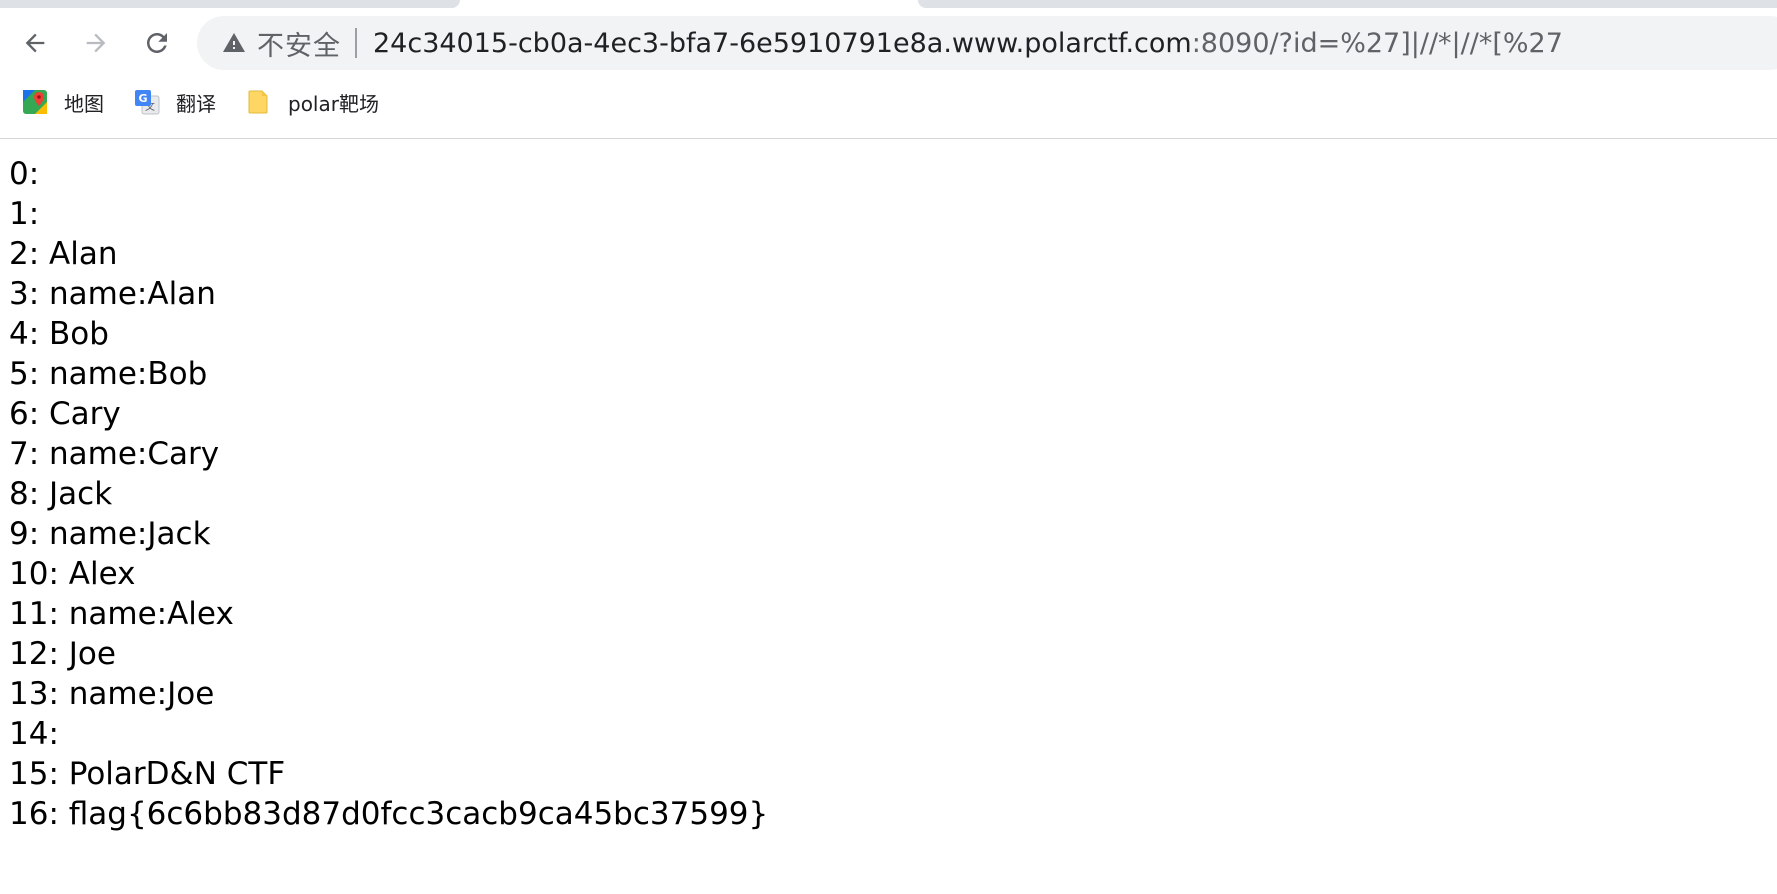 The width and height of the screenshot is (1777, 894). What do you see at coordinates (121, 614) in the screenshot?
I see `result-line: 11: name:Alex` at bounding box center [121, 614].